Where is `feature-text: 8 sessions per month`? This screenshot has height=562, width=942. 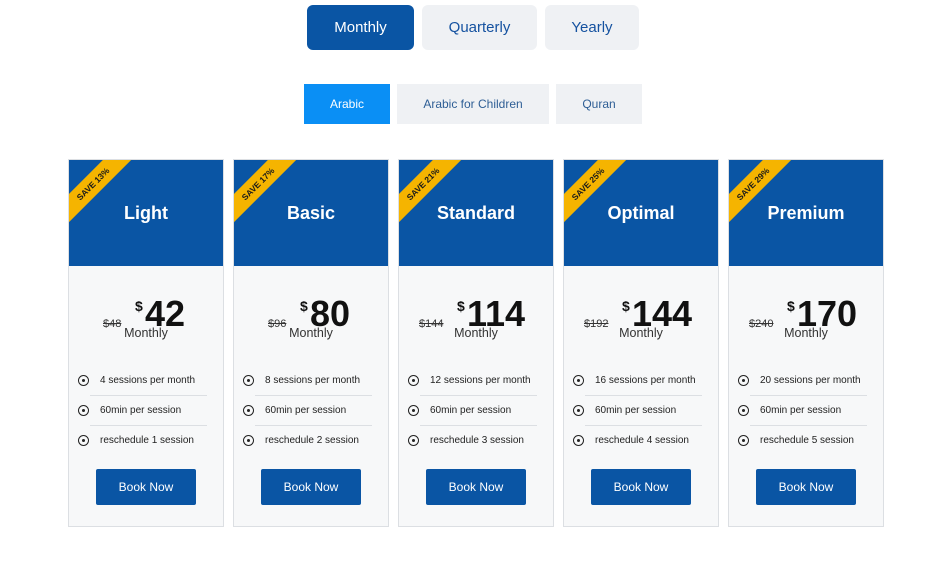
feature-text: 8 sessions per month is located at coordinates (313, 380).